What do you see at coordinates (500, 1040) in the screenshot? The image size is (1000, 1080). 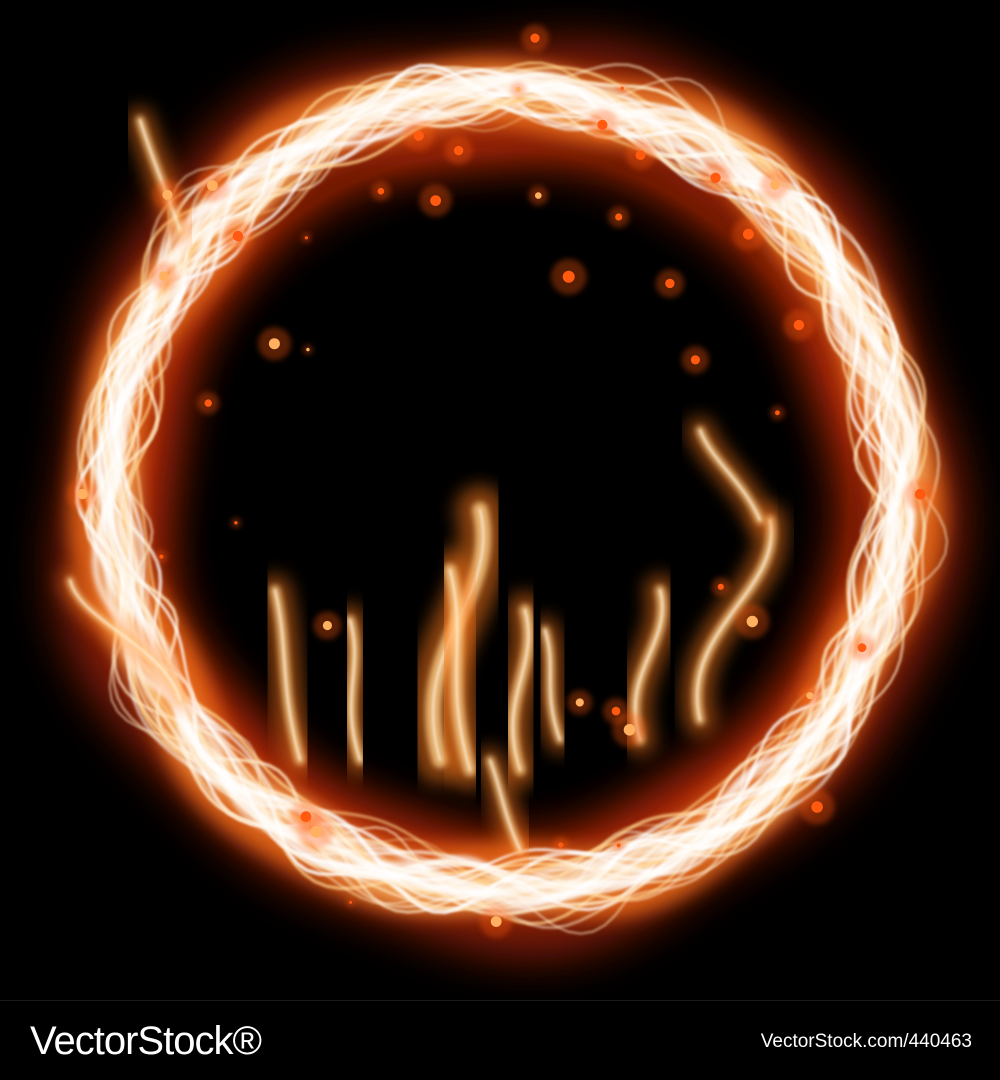 I see `watermark-bar: VectorStock® VectorStock.com/440463` at bounding box center [500, 1040].